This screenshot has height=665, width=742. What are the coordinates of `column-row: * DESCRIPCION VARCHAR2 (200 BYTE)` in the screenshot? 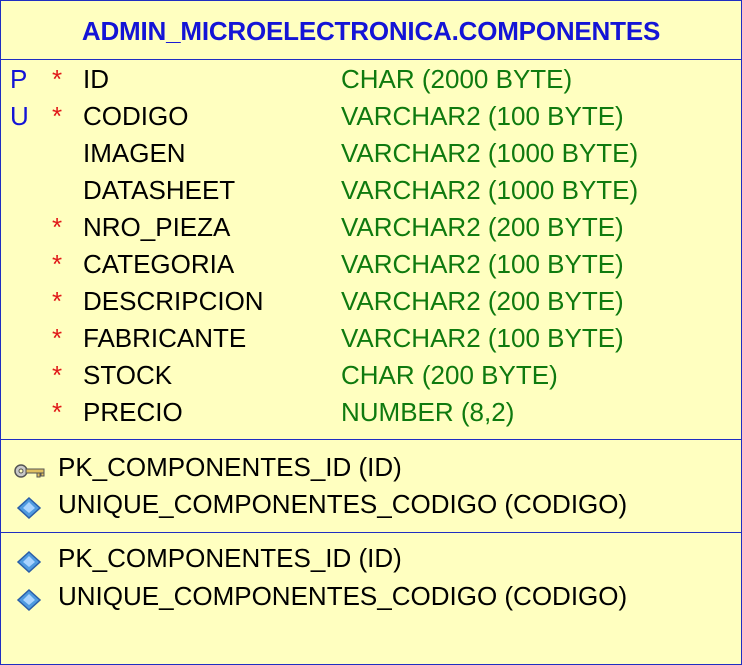 It's located at (371, 301).